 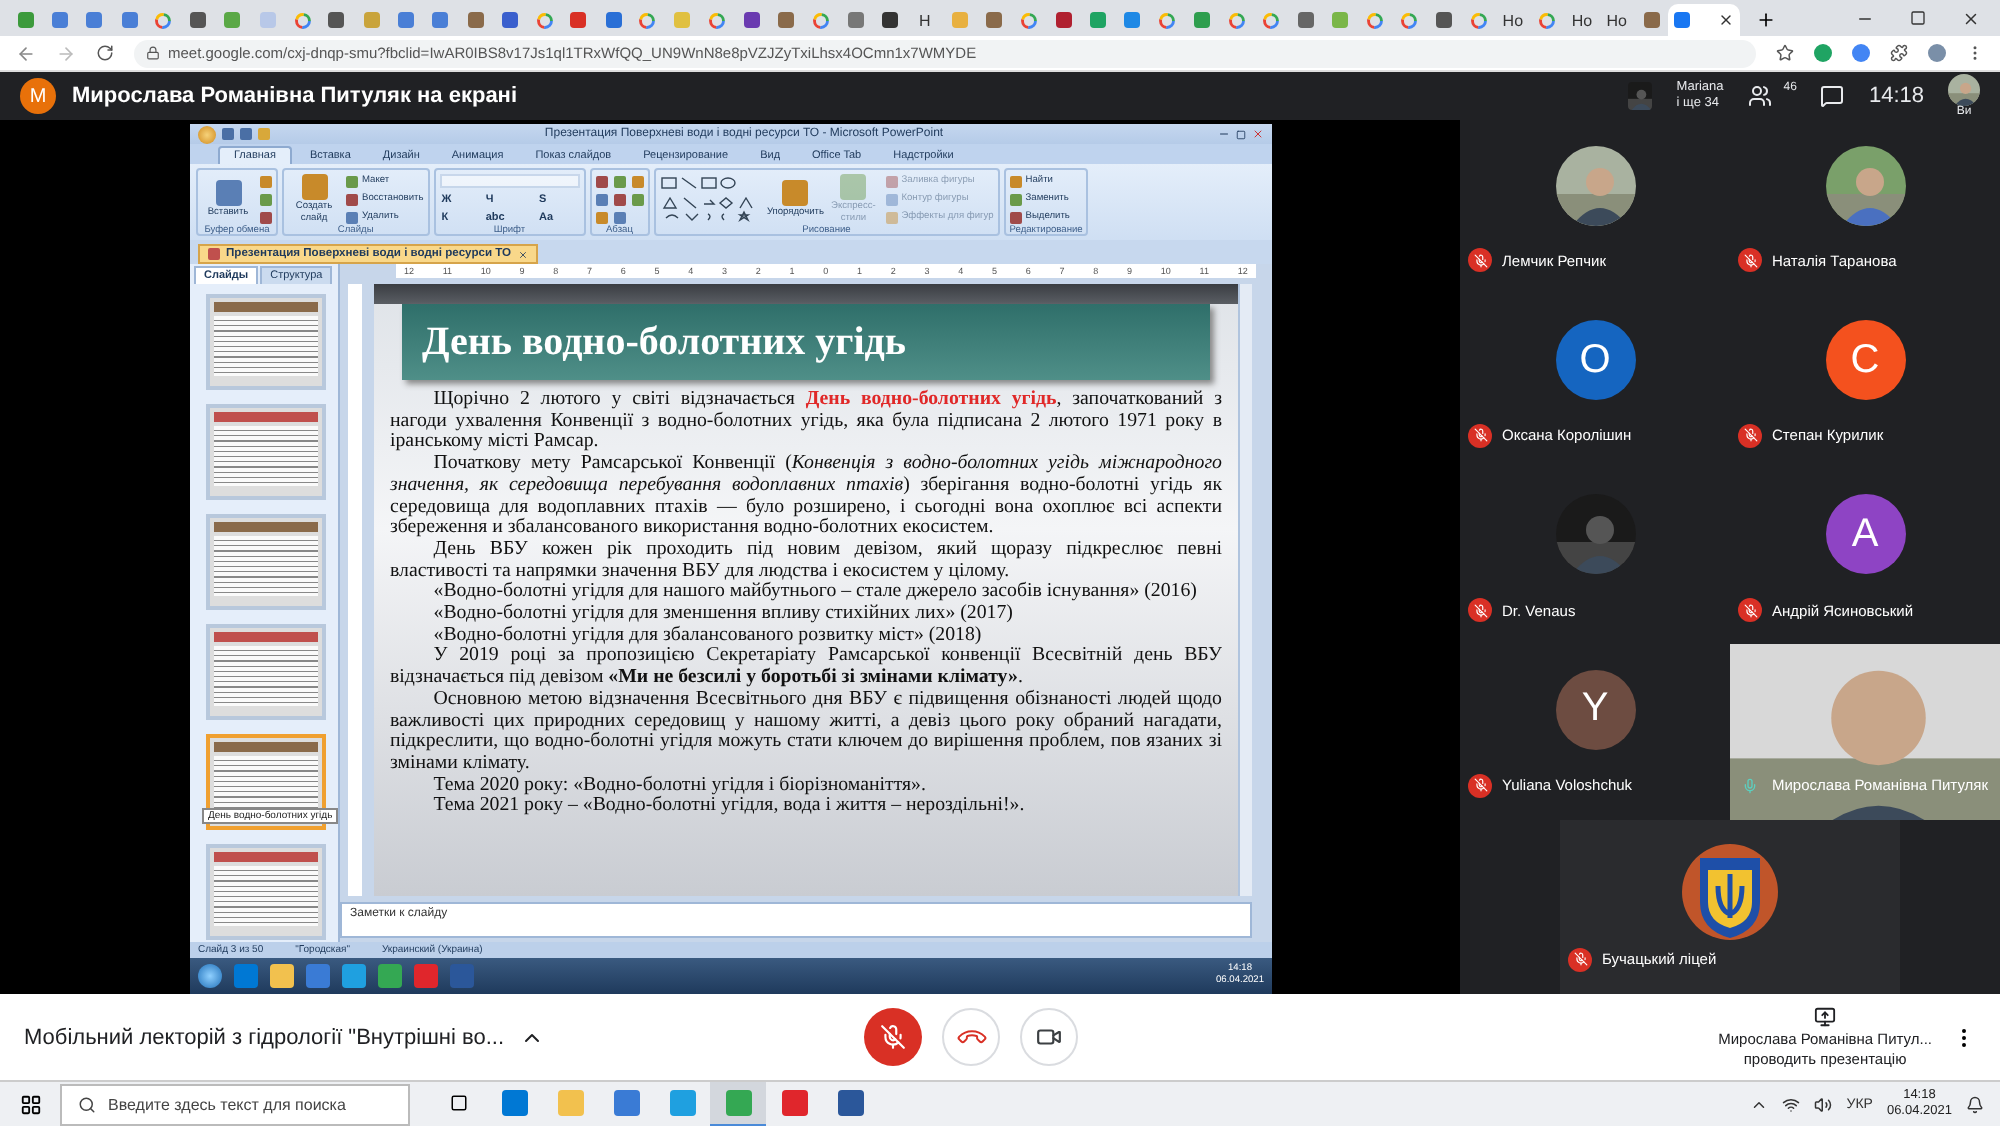 What do you see at coordinates (815, 593) in the screenshot?
I see `slide-paragraph: «Водно-болотні угідля для нашого майбутнього – стале джерело засобів існування» (2016)` at bounding box center [815, 593].